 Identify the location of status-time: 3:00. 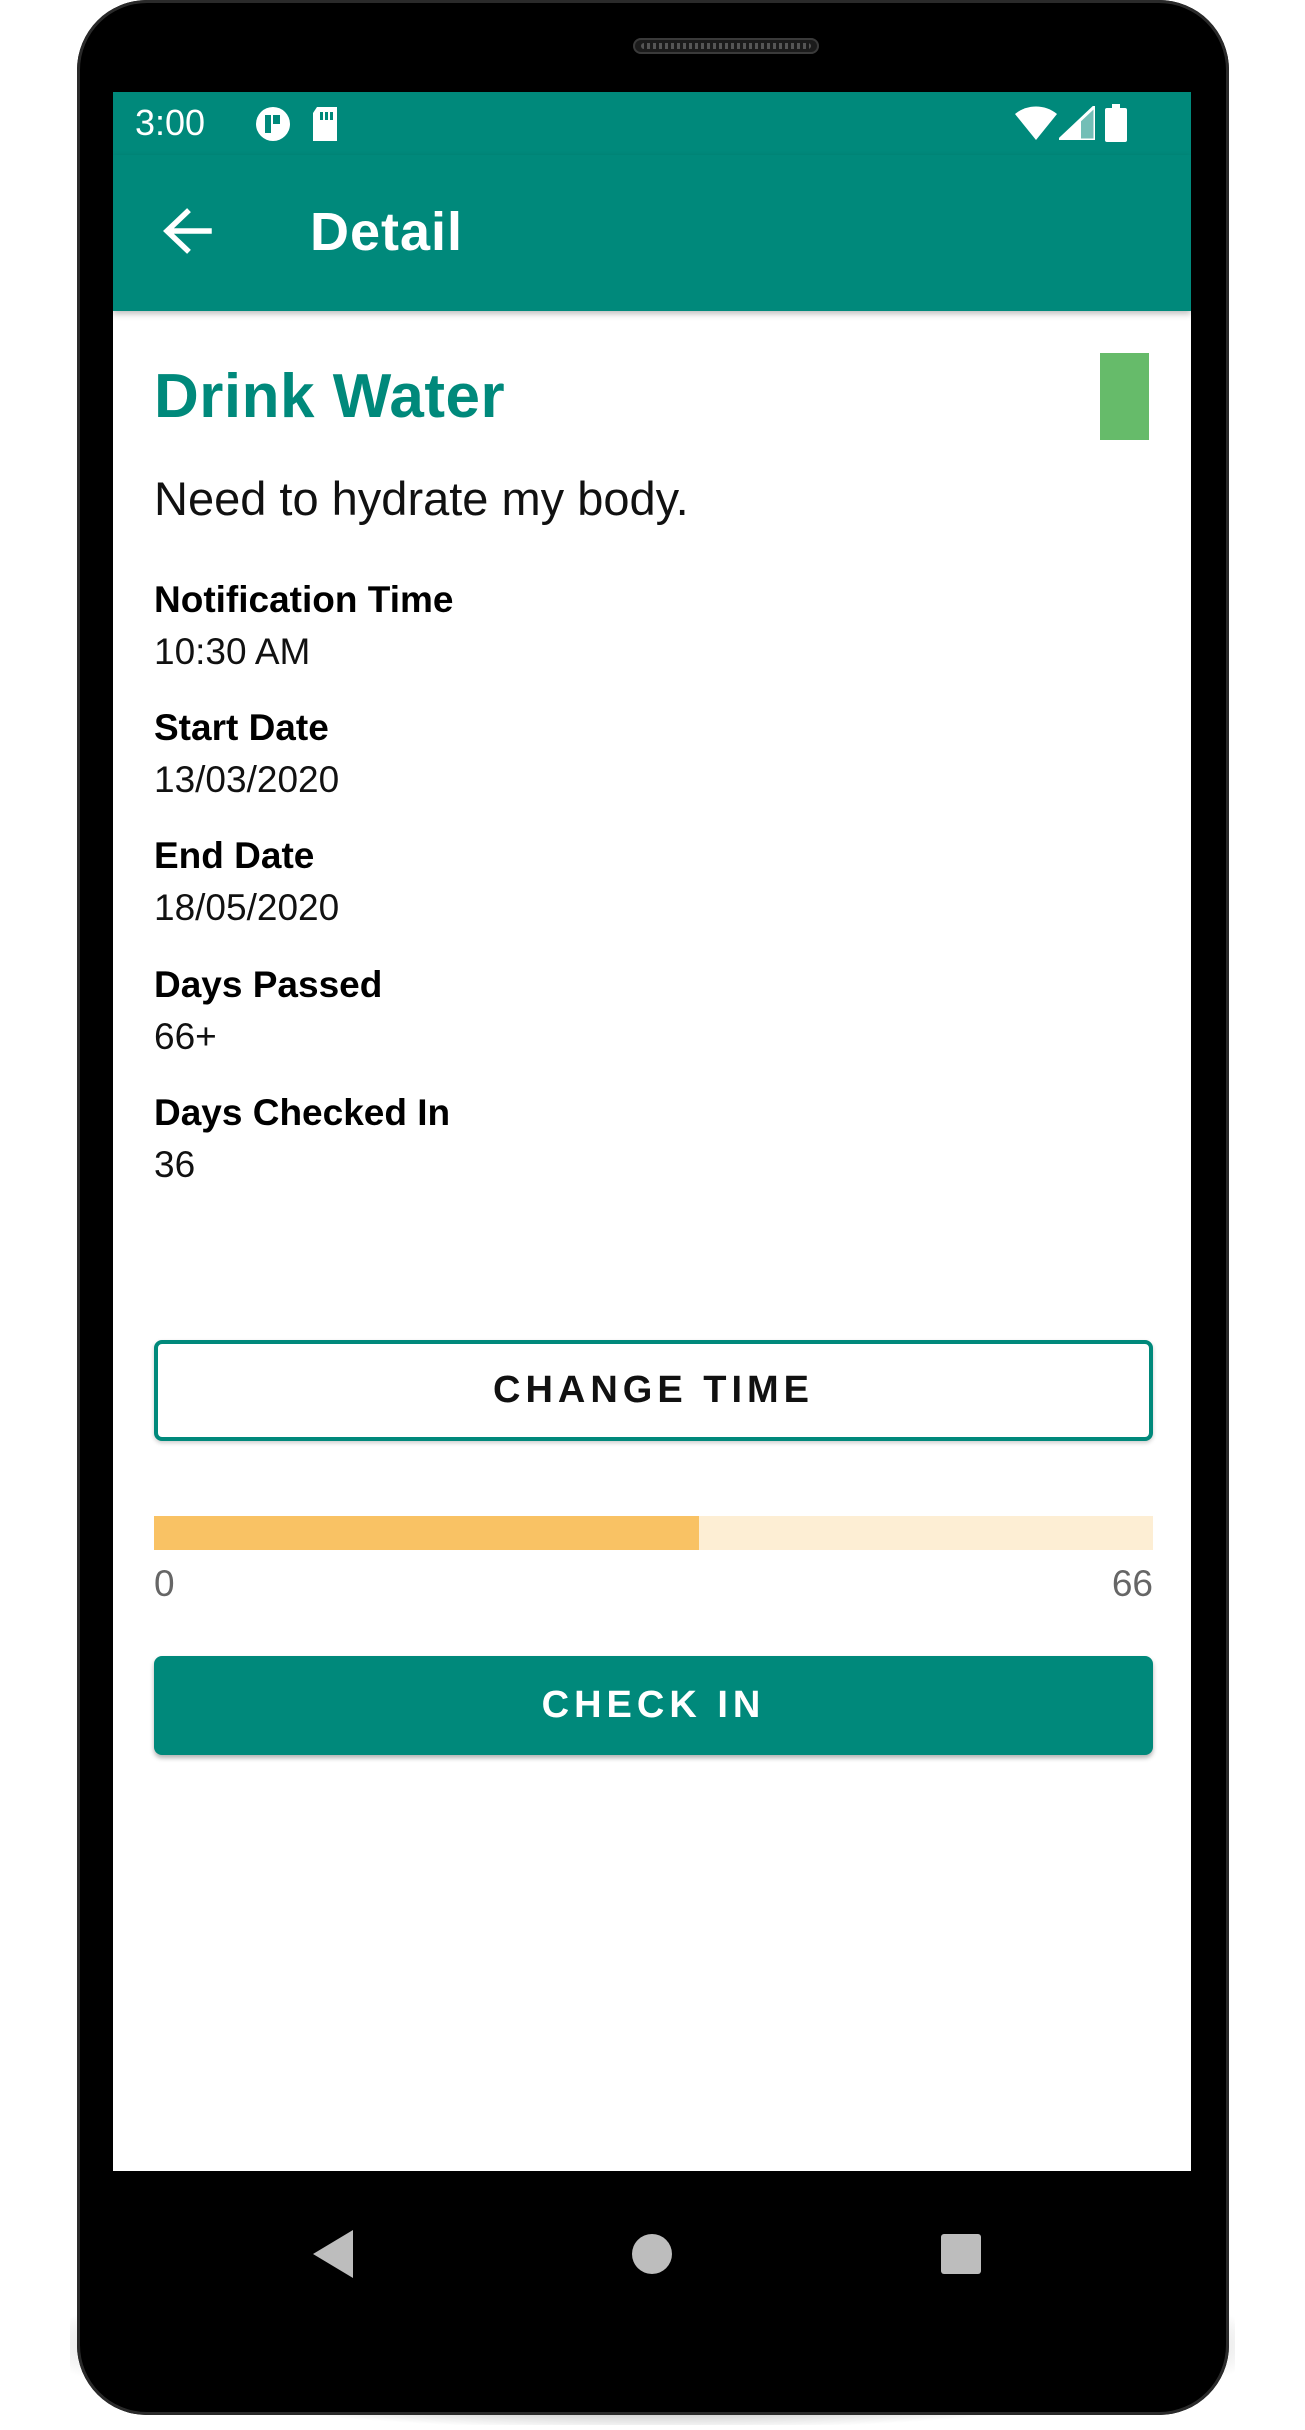
(170, 122).